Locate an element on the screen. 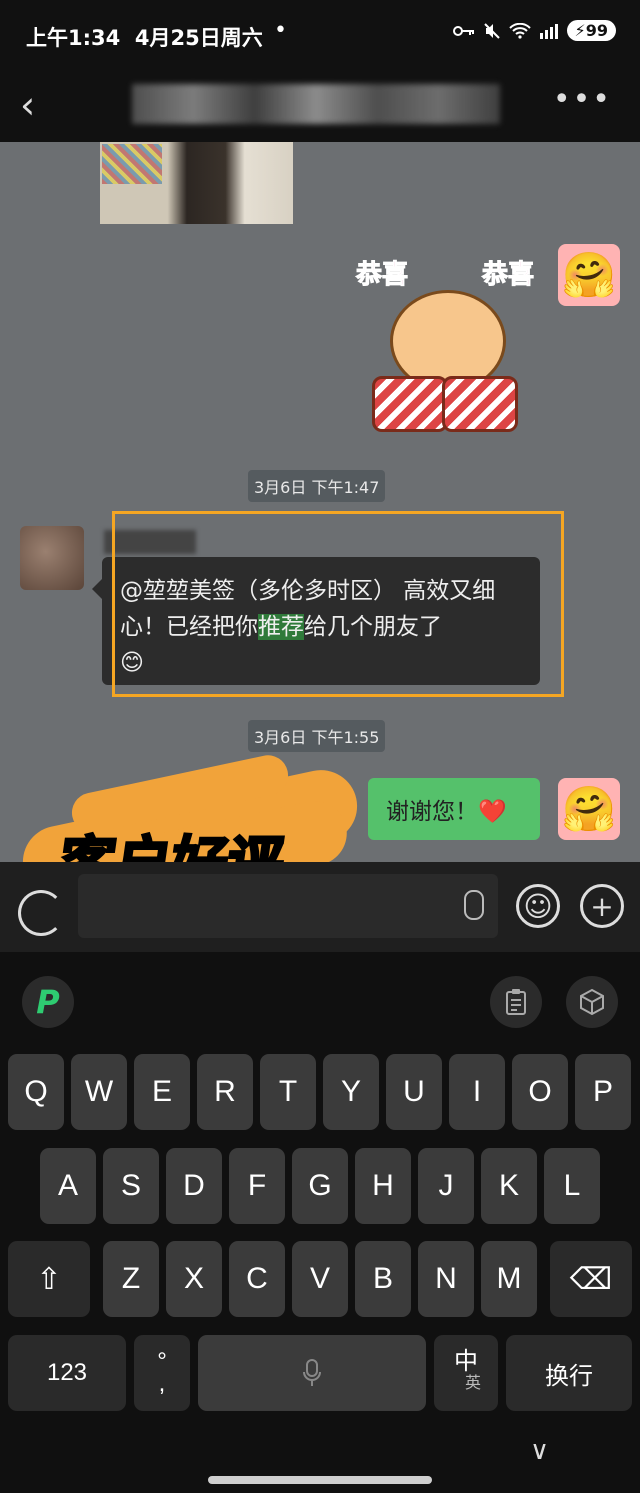  congrats-sticker: 恭喜 恭喜 is located at coordinates (445, 343).